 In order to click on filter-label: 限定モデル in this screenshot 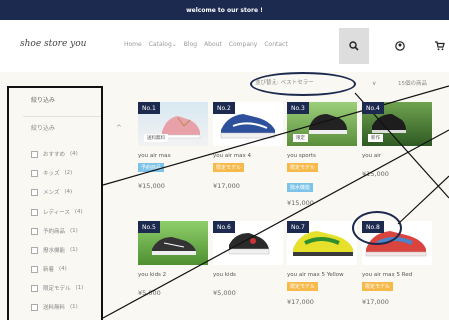, I will do `click(57, 289)`.